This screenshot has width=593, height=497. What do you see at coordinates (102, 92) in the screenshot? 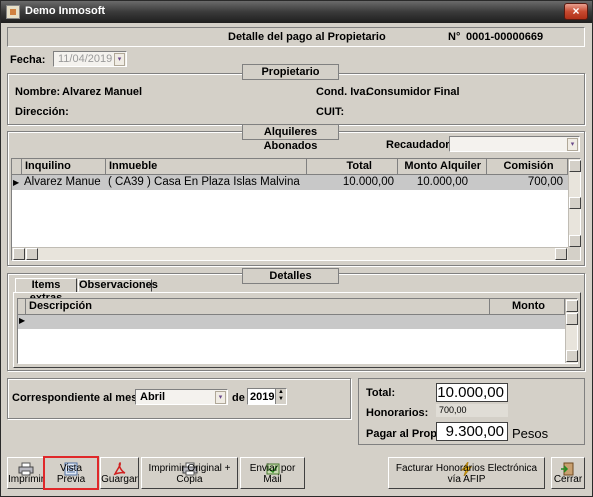
I see `nombre-value: Alvarez Manuel` at bounding box center [102, 92].